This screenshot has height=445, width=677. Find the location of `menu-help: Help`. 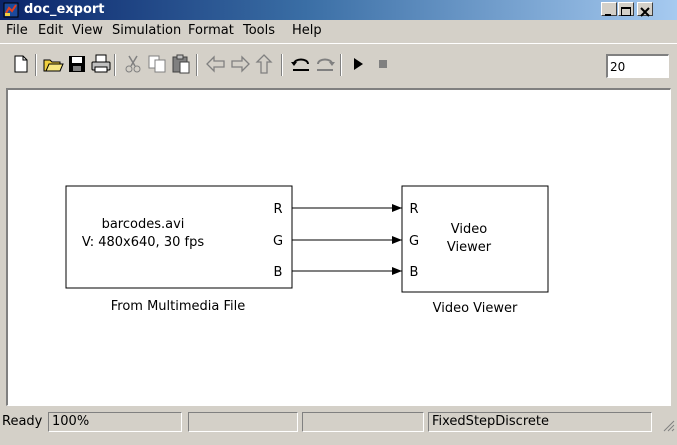

menu-help: Help is located at coordinates (307, 31).